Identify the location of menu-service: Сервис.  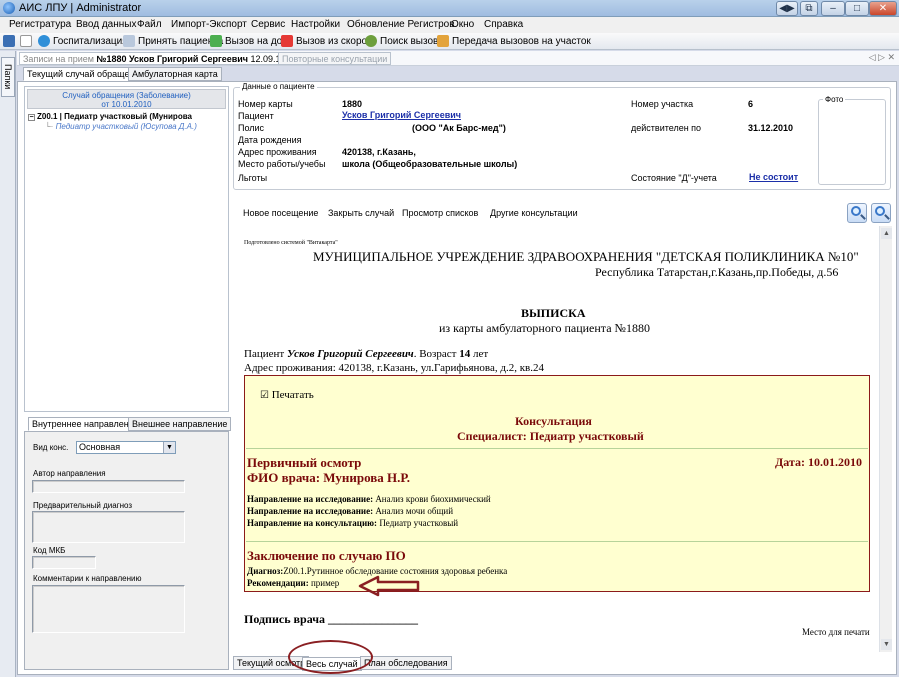
(268, 24).